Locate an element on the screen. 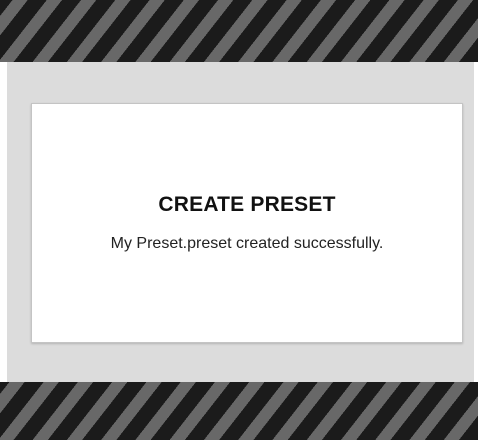 The height and width of the screenshot is (440, 478). dialog-title: CREATE PRESET is located at coordinates (247, 204).